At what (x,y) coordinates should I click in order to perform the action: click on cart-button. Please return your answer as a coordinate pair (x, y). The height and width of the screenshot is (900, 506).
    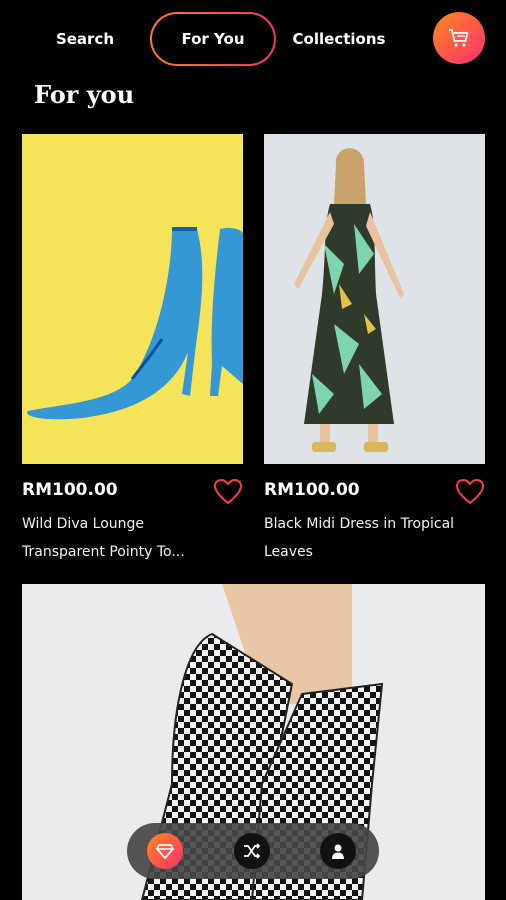
    Looking at the image, I should click on (459, 38).